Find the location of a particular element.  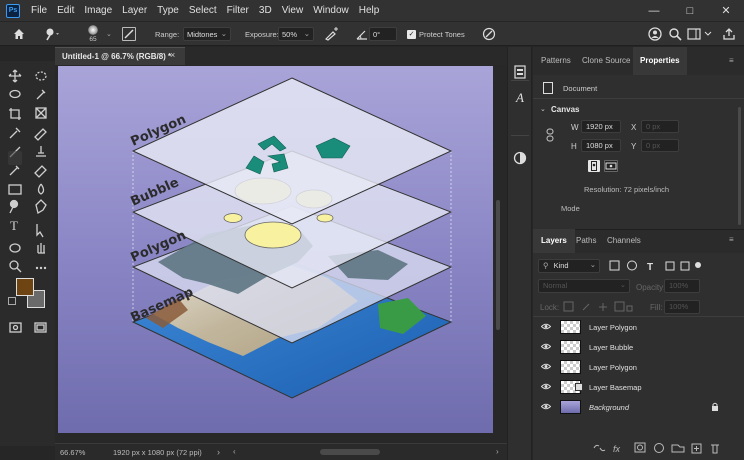

brightness-icon is located at coordinates (520, 158).